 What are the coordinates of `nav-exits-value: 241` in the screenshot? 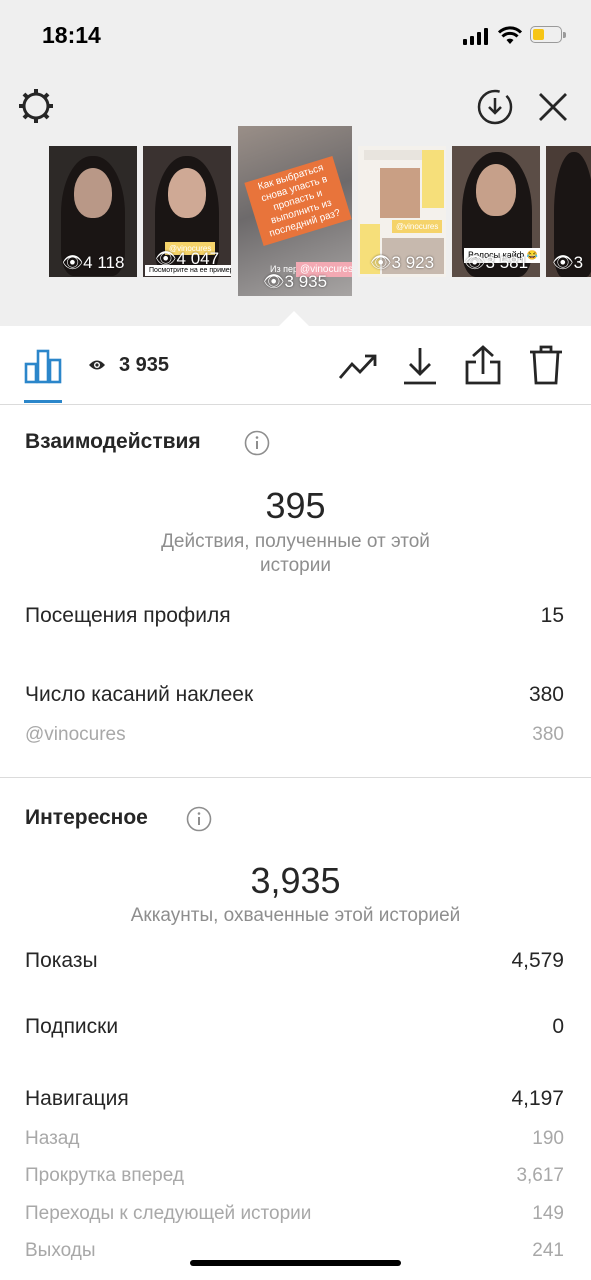 It's located at (548, 1250).